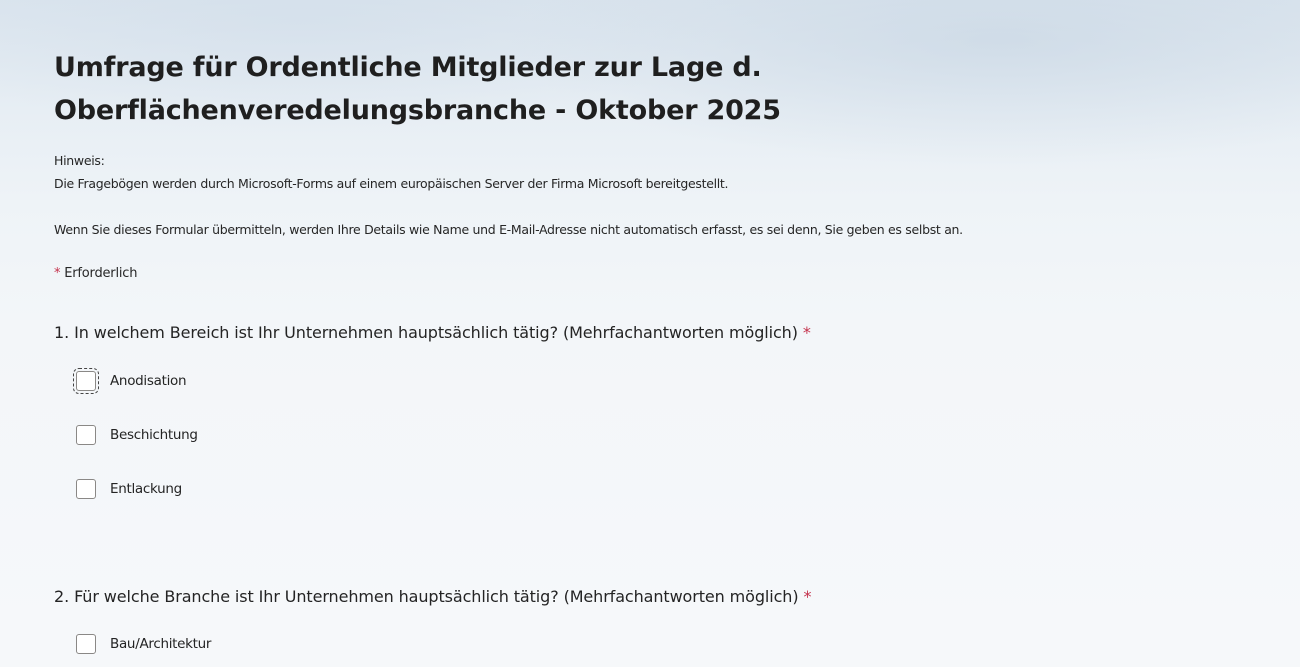  Describe the element at coordinates (154, 435) in the screenshot. I see `option-label-beschichtung: Beschichtung` at that location.